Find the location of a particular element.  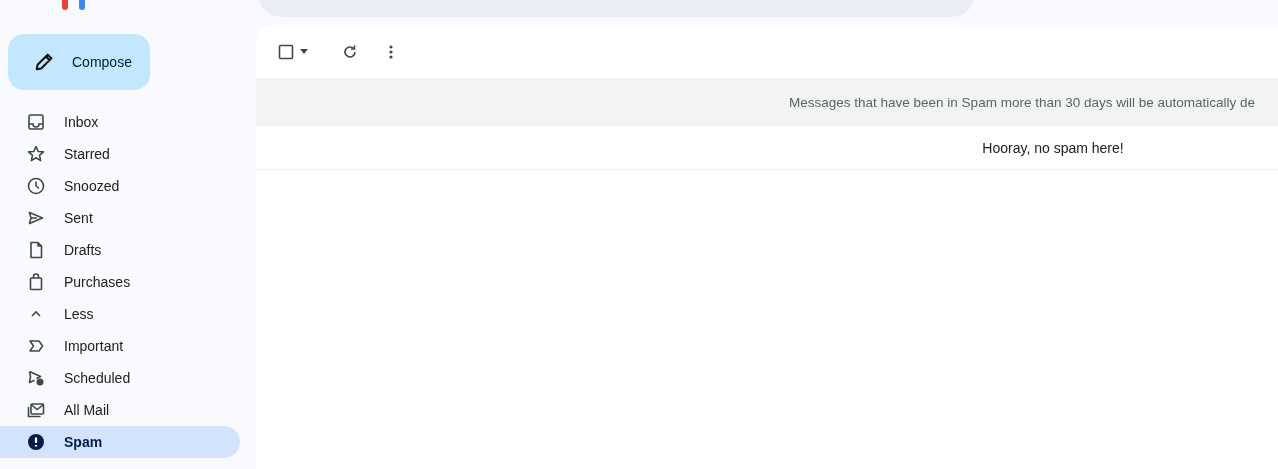

refresh-icon is located at coordinates (350, 51).